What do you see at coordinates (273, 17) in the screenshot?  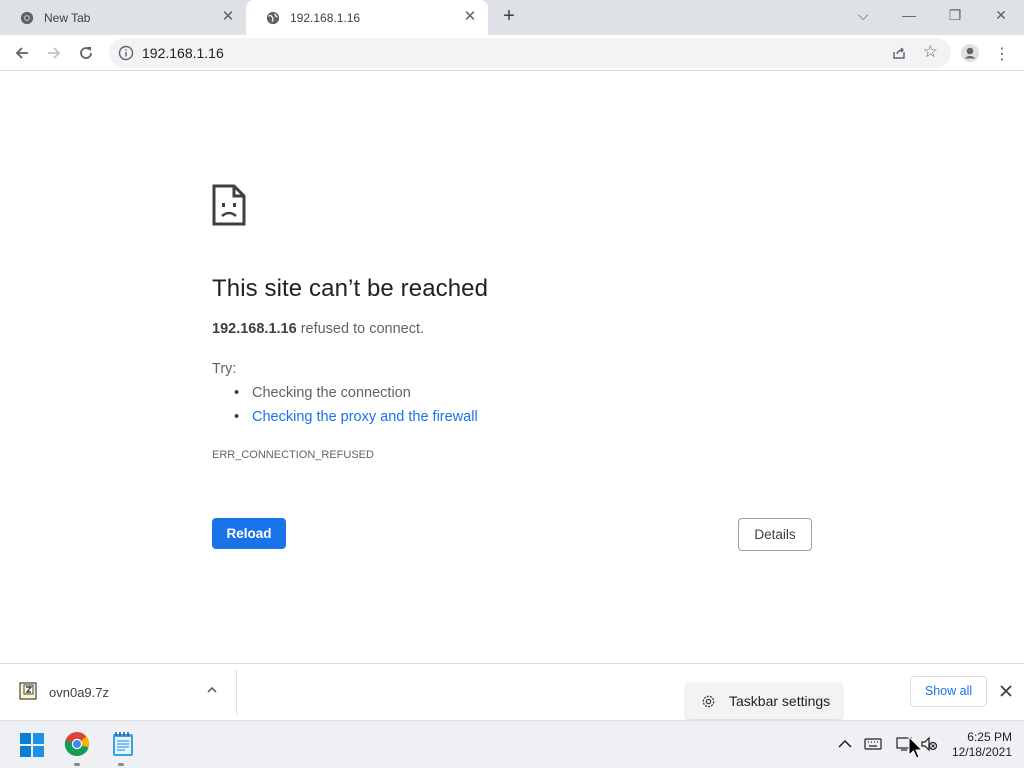 I see `globe-icon` at bounding box center [273, 17].